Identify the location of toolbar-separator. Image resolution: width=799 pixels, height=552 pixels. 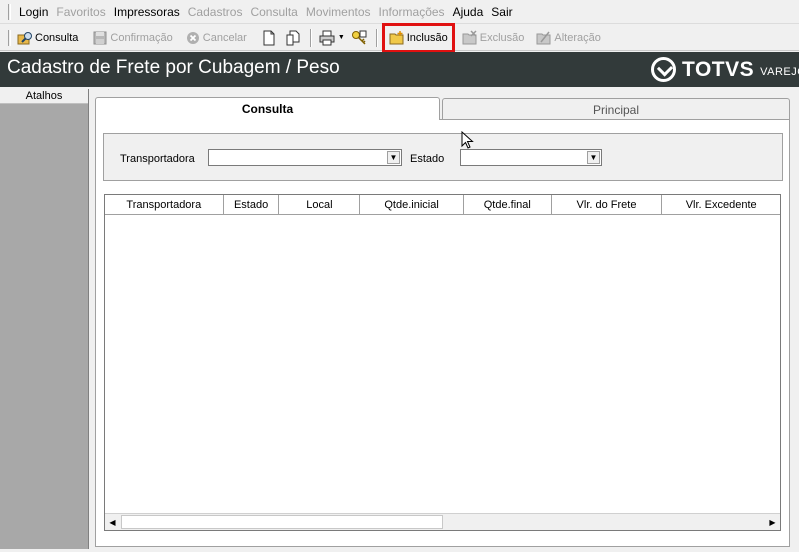
(310, 37).